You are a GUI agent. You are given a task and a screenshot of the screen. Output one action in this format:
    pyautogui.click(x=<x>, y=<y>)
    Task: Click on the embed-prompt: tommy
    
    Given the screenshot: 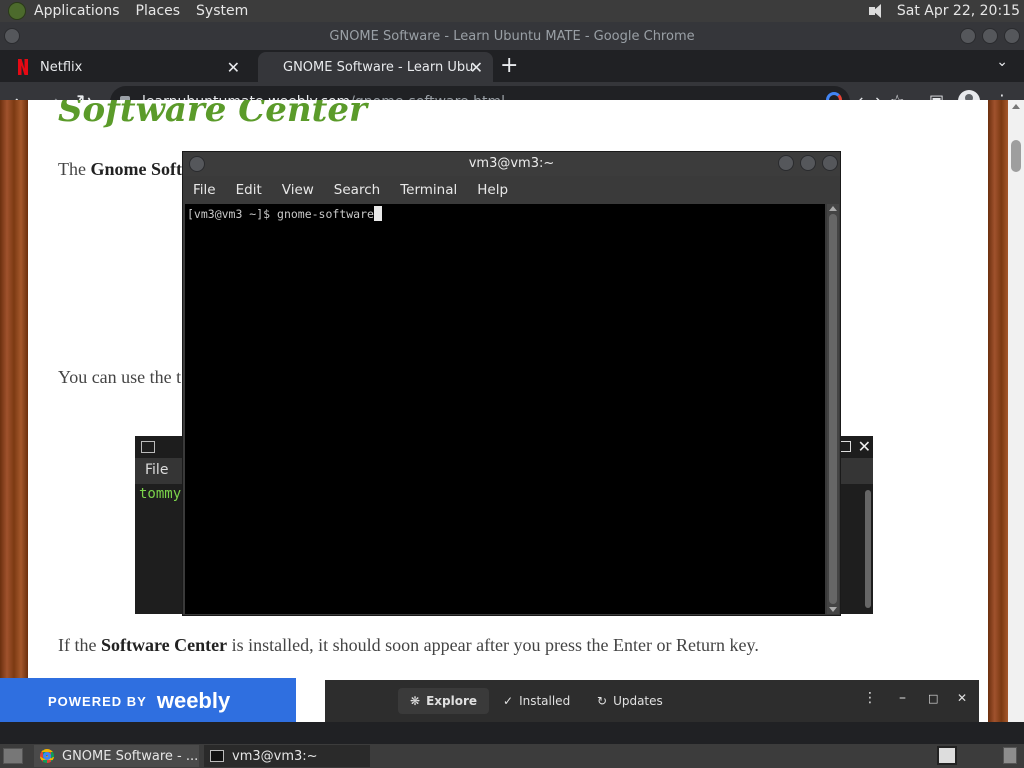 What is the action you would take?
    pyautogui.click(x=160, y=494)
    